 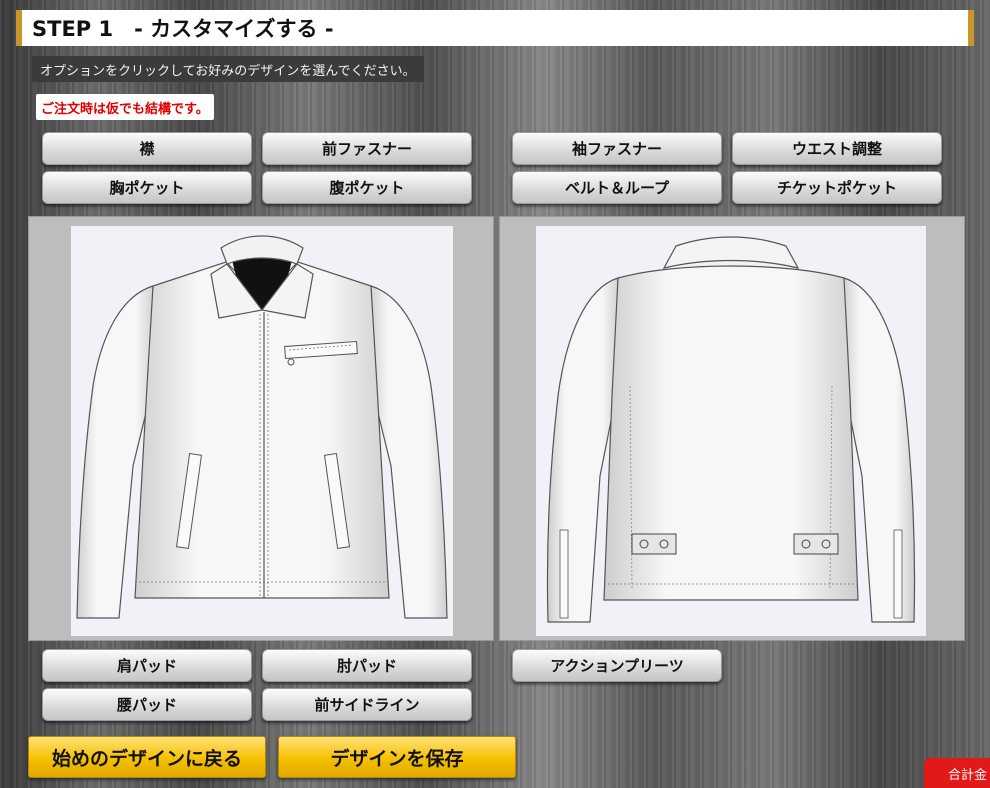 I want to click on option-elbow-pad-button: 肘パッド, so click(x=367, y=665).